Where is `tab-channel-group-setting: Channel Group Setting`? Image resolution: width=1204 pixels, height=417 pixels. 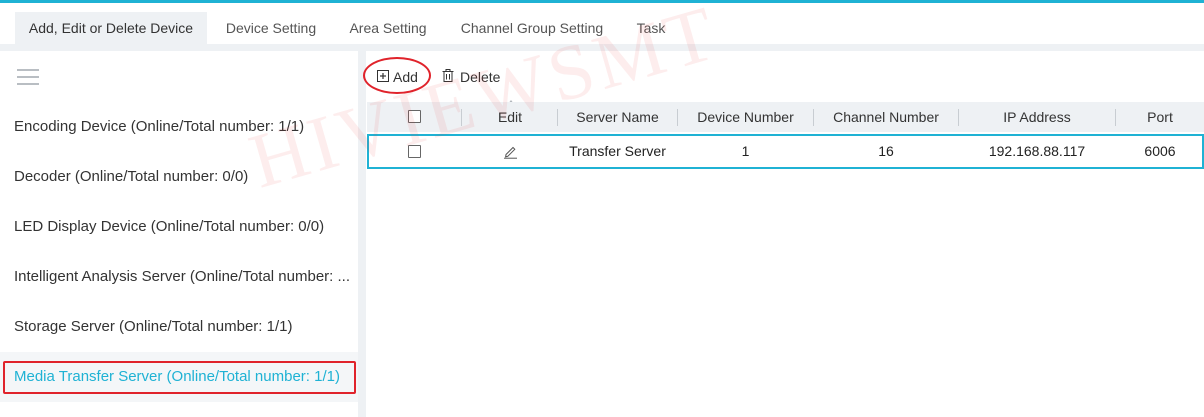
tab-channel-group-setting: Channel Group Setting is located at coordinates (532, 28).